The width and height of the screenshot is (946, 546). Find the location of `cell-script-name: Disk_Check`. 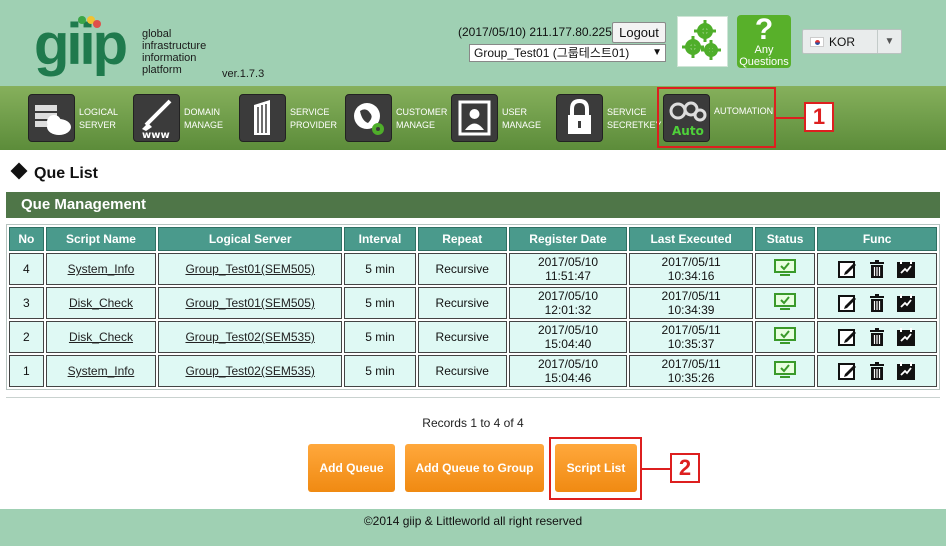

cell-script-name: Disk_Check is located at coordinates (101, 337).